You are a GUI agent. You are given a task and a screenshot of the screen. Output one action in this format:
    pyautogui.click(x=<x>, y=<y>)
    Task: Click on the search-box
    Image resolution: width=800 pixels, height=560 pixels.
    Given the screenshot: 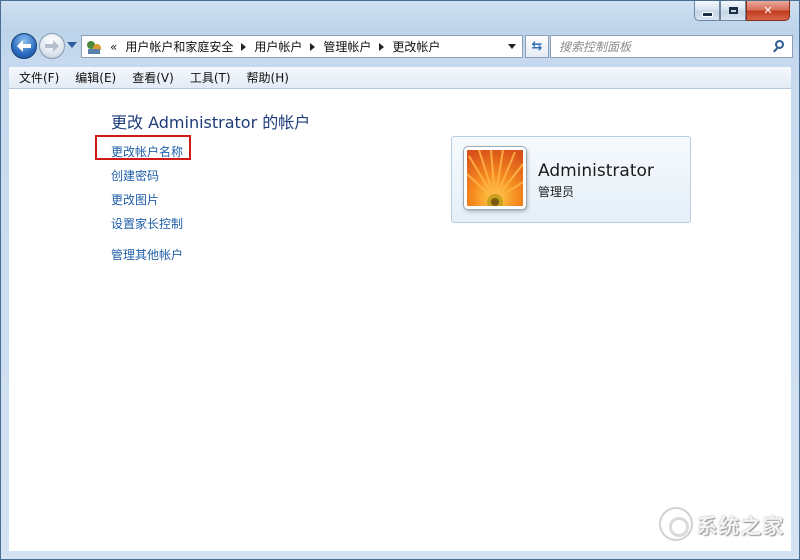 What is the action you would take?
    pyautogui.click(x=671, y=46)
    